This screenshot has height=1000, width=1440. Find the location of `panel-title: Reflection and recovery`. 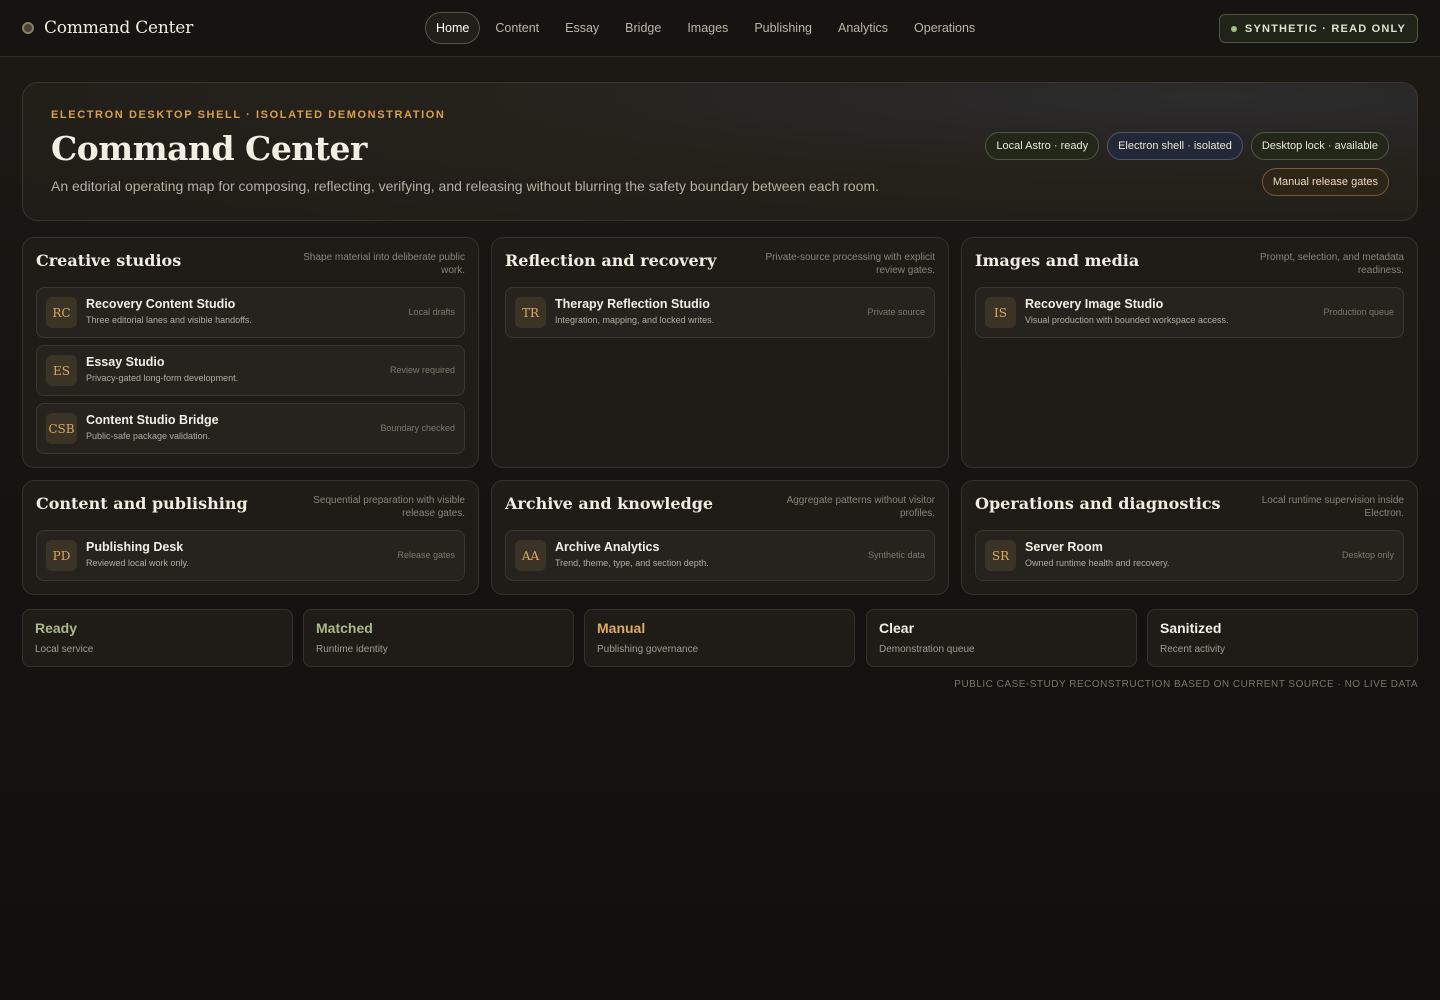

panel-title: Reflection and recovery is located at coordinates (611, 260).